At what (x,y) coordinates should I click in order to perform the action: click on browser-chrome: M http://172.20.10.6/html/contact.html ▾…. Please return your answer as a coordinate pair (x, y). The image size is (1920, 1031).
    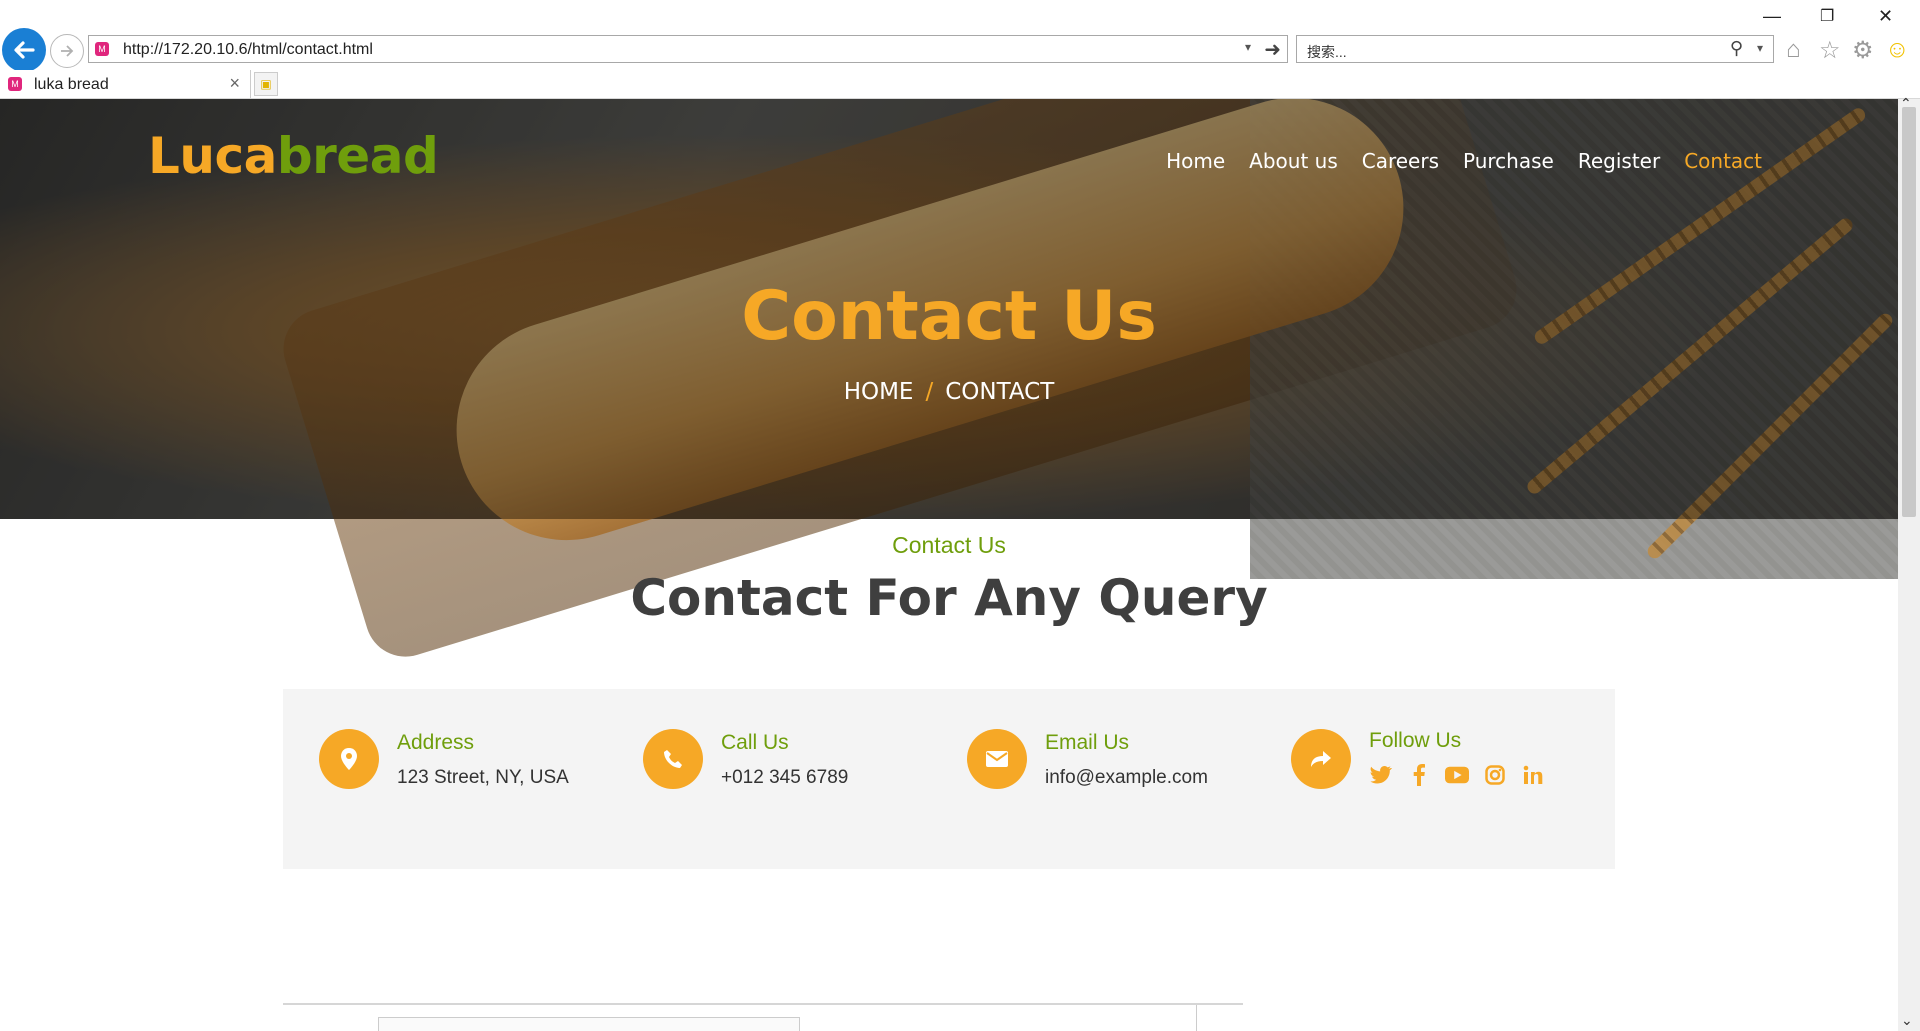
    Looking at the image, I should click on (960, 49).